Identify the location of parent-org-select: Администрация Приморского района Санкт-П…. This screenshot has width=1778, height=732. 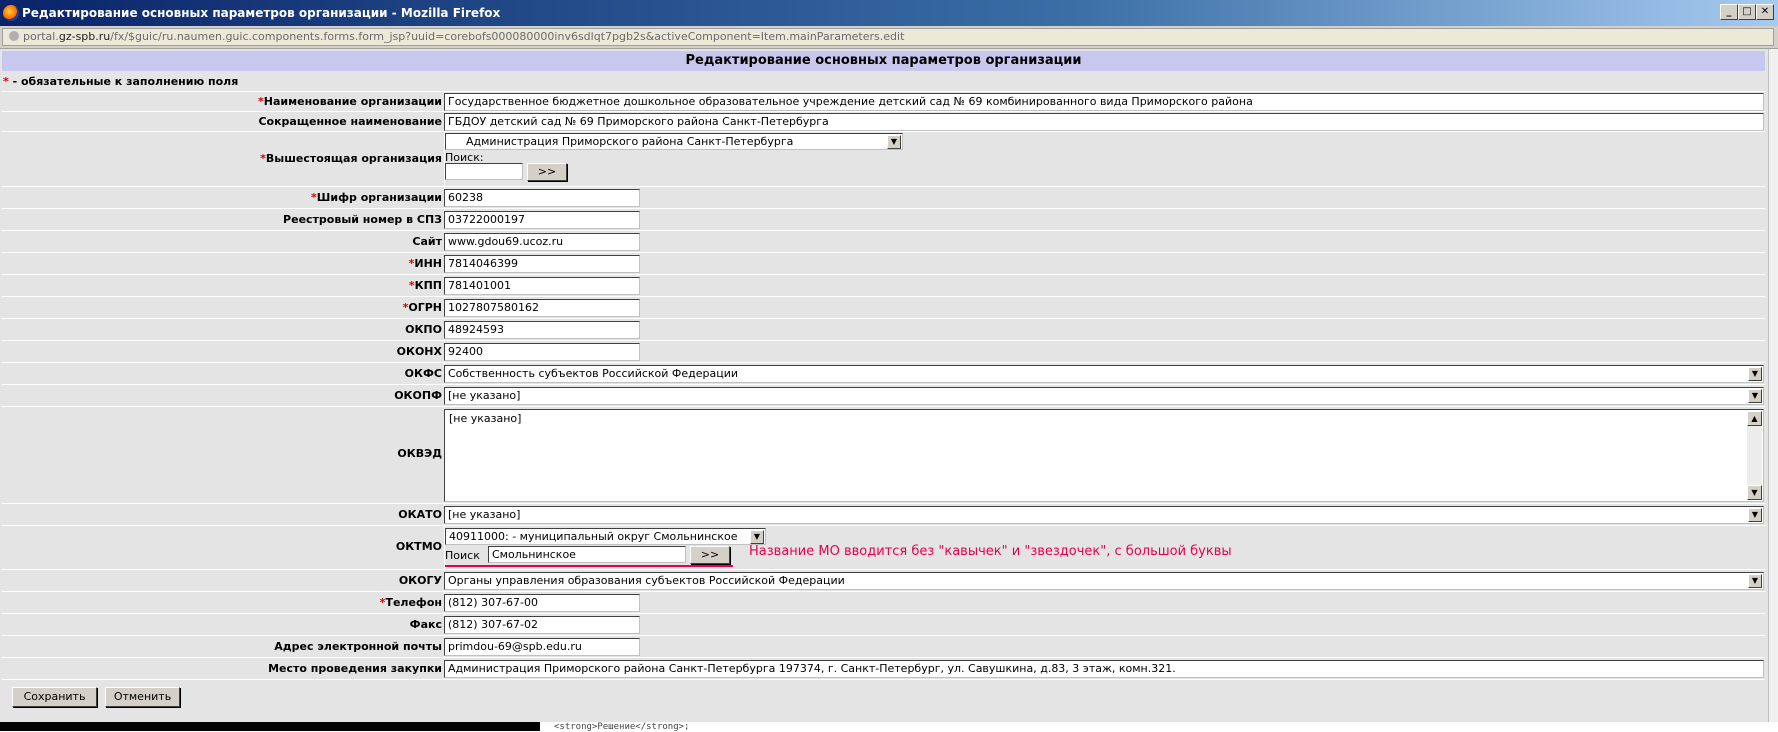
(674, 141).